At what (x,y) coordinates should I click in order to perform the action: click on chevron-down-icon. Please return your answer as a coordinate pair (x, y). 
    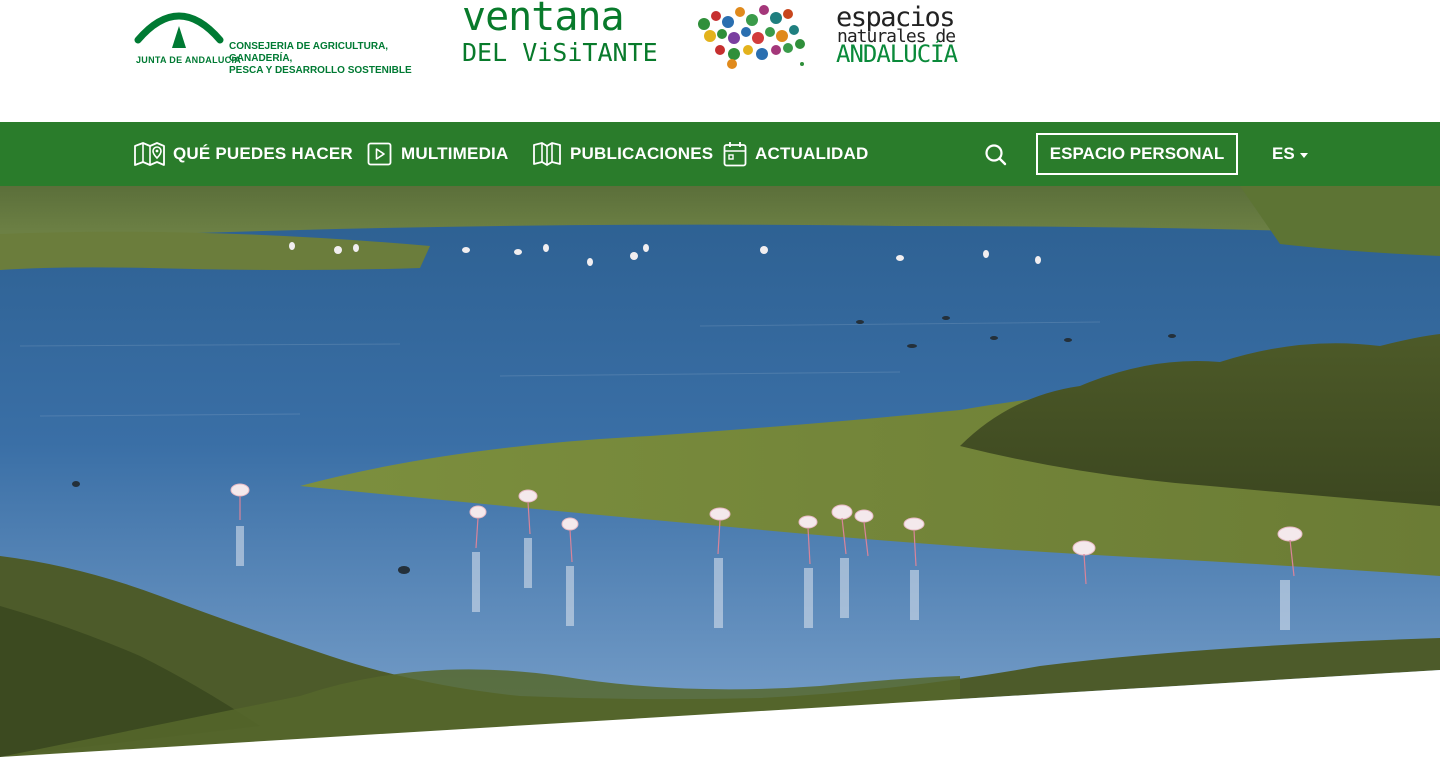
    Looking at the image, I should click on (1303, 155).